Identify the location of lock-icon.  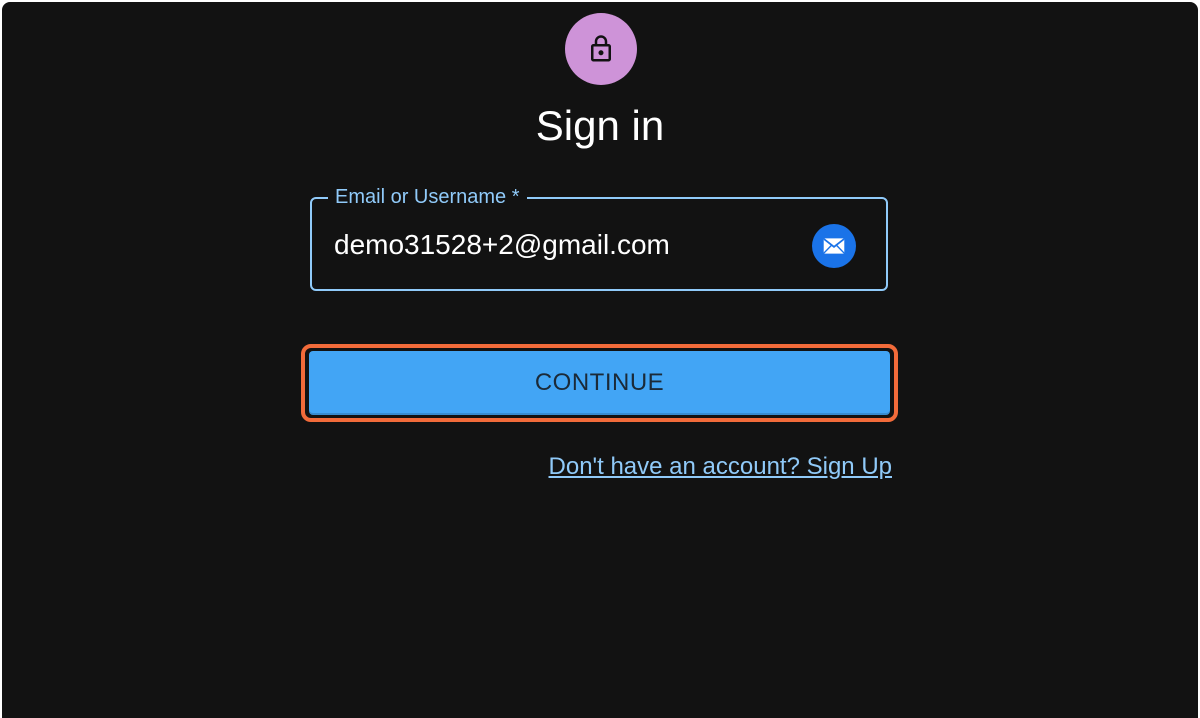
(601, 48).